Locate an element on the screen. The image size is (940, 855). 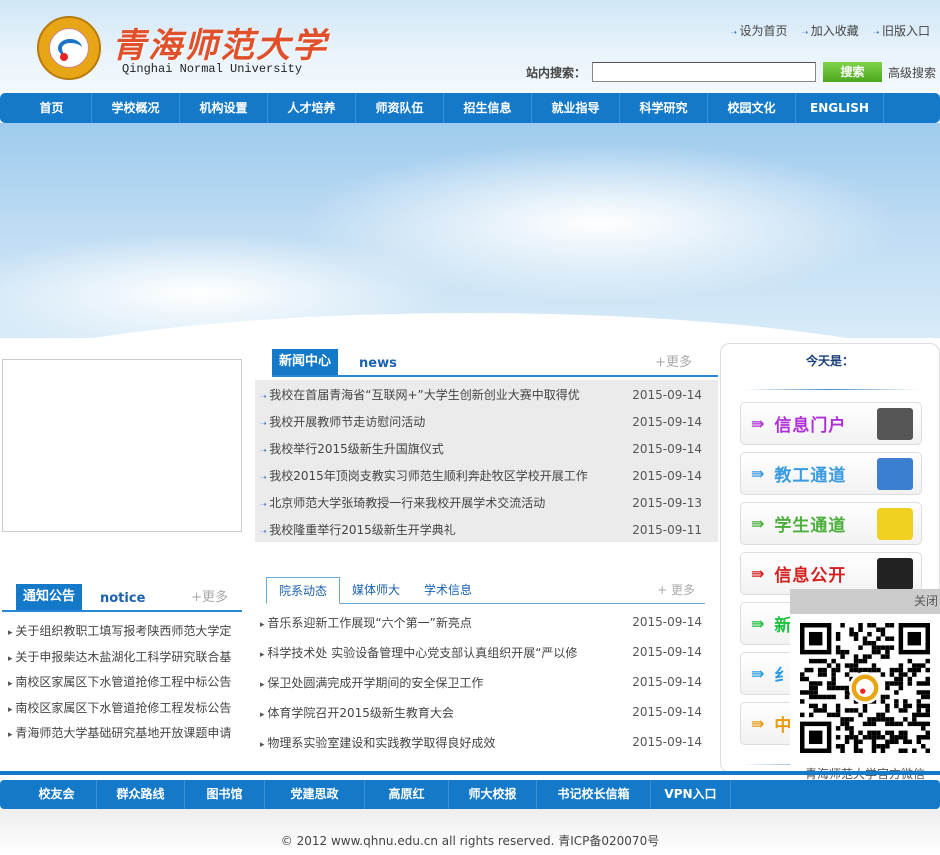
footer-nav-item: 校友会 is located at coordinates (57, 794).